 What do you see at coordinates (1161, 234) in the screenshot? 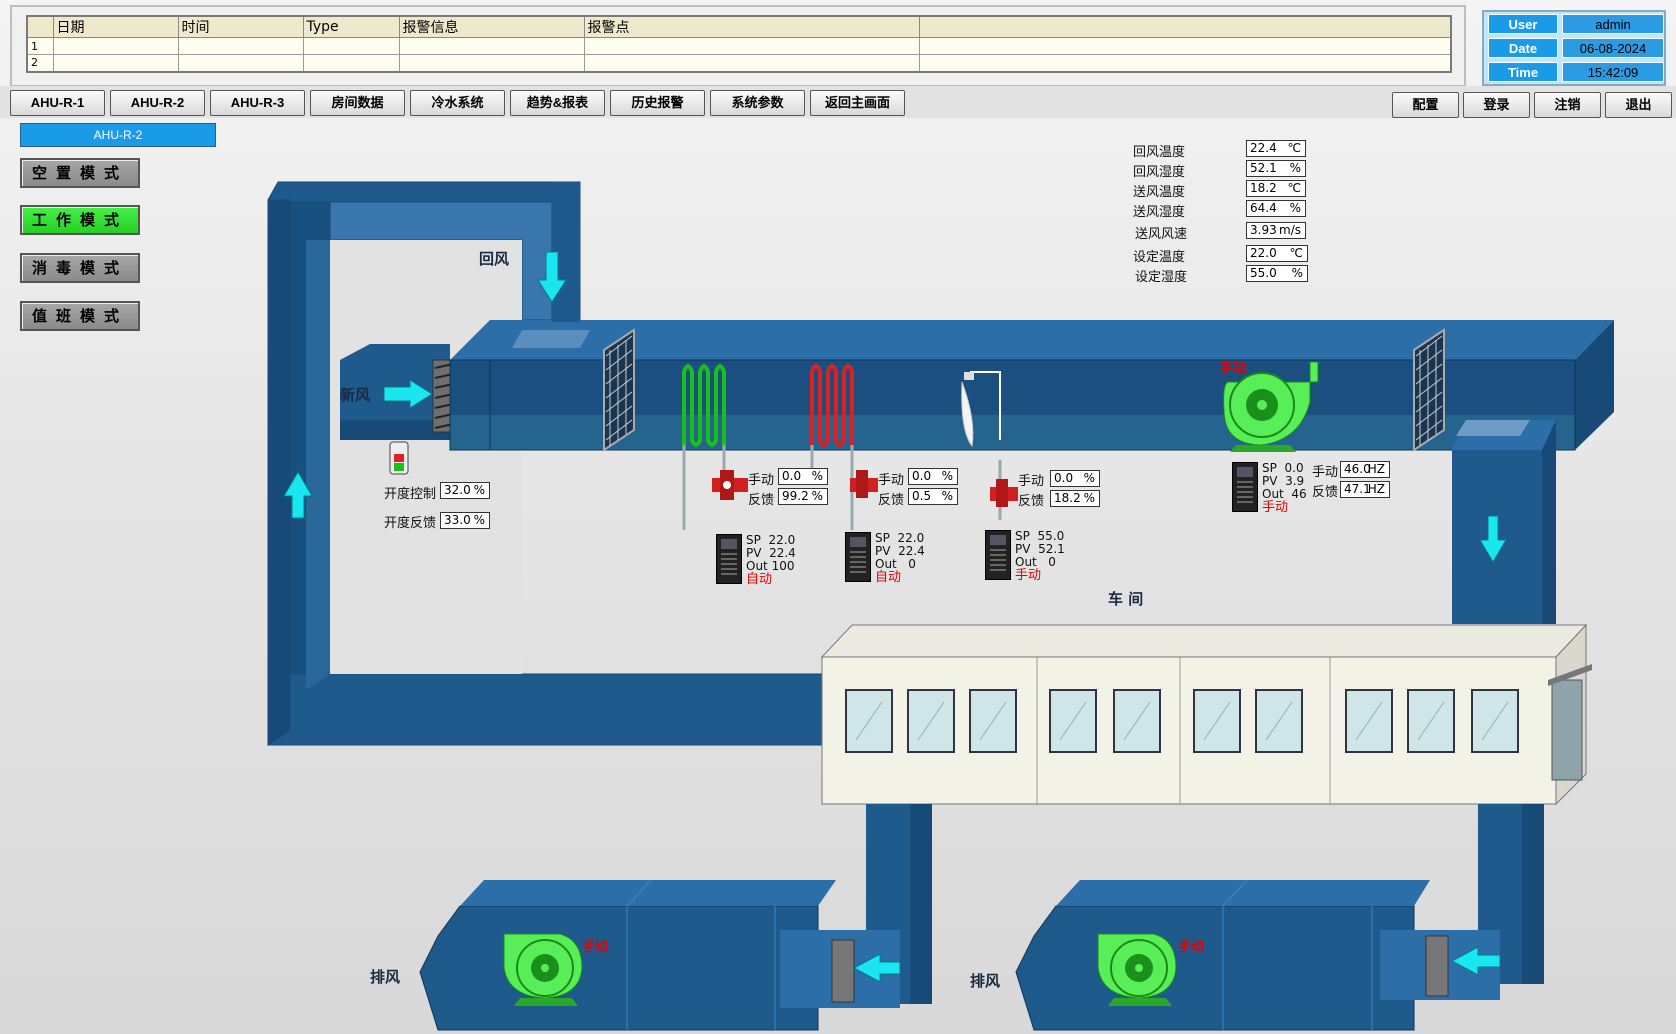
I see `supply-velocity-label: 送风风速` at bounding box center [1161, 234].